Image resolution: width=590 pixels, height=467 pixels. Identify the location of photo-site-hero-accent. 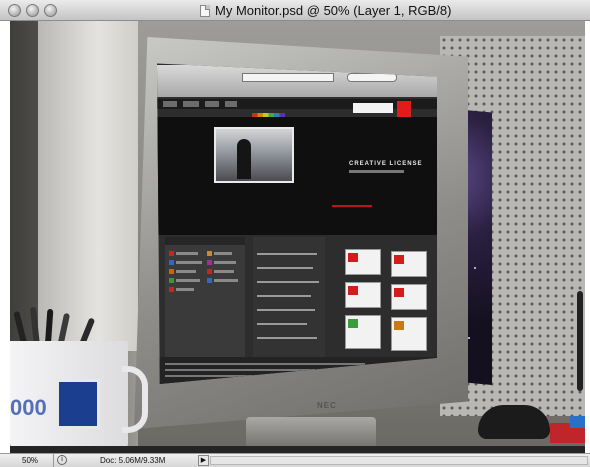
(352, 206).